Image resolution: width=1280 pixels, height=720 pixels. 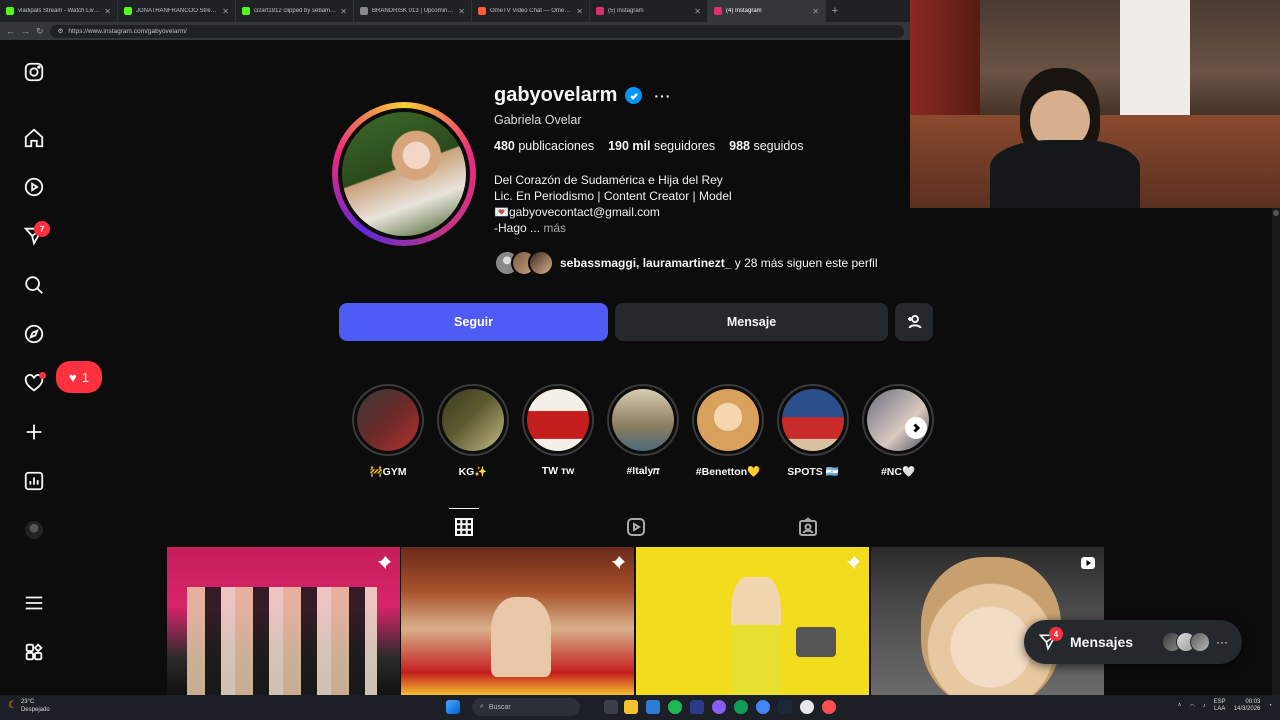 What do you see at coordinates (751, 322) in the screenshot?
I see `message-button: Mensaje` at bounding box center [751, 322].